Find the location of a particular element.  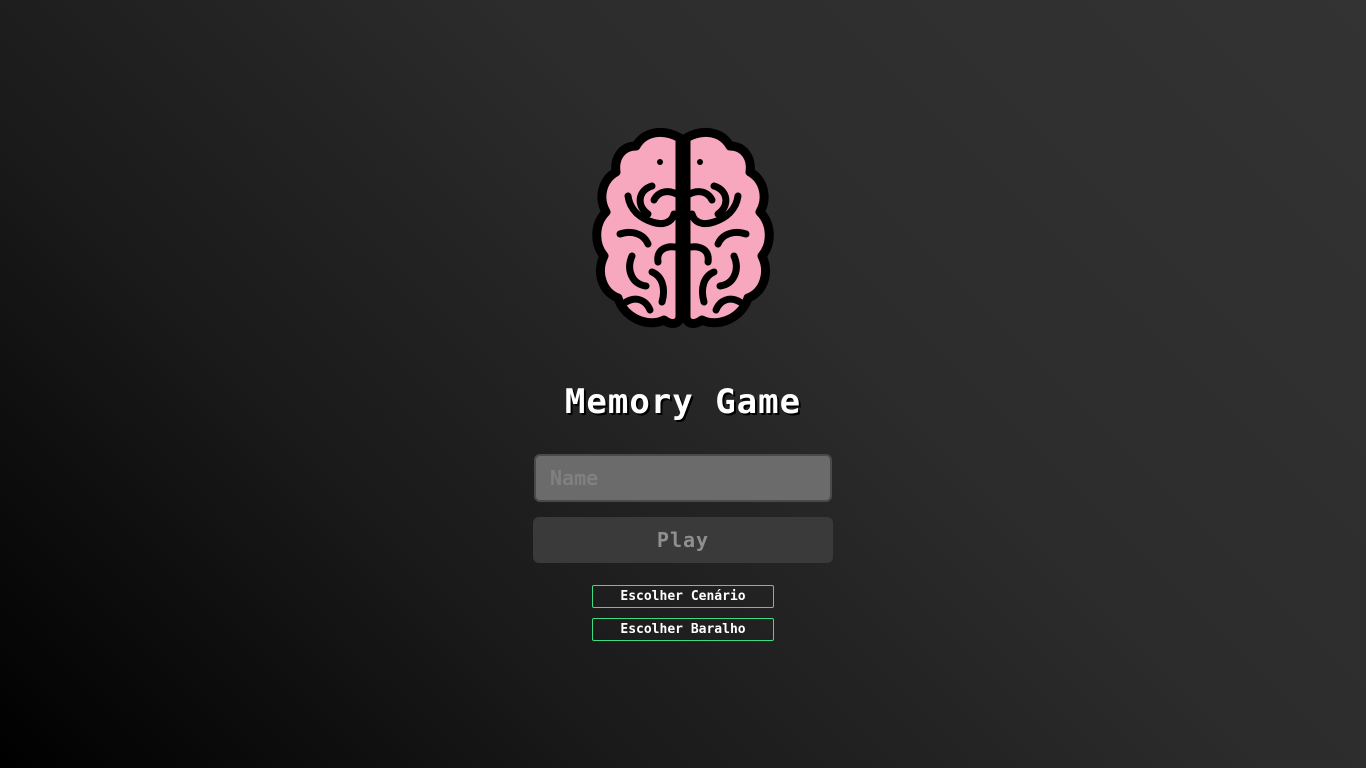

game-title: Memory Game is located at coordinates (683, 402).